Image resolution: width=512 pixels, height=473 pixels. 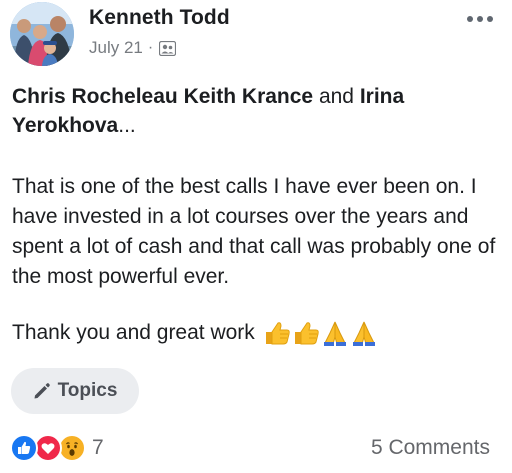 What do you see at coordinates (98, 447) in the screenshot?
I see `reaction-count: 7` at bounding box center [98, 447].